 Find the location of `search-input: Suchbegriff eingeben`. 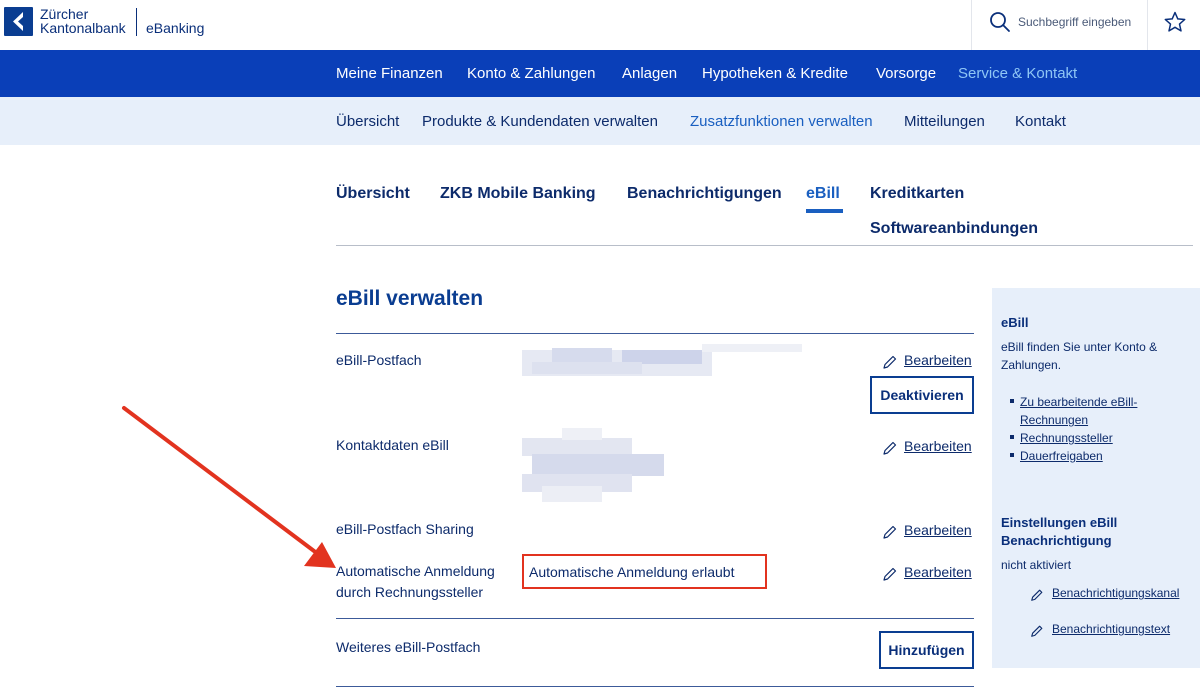

search-input: Suchbegriff eingeben is located at coordinates (1074, 22).